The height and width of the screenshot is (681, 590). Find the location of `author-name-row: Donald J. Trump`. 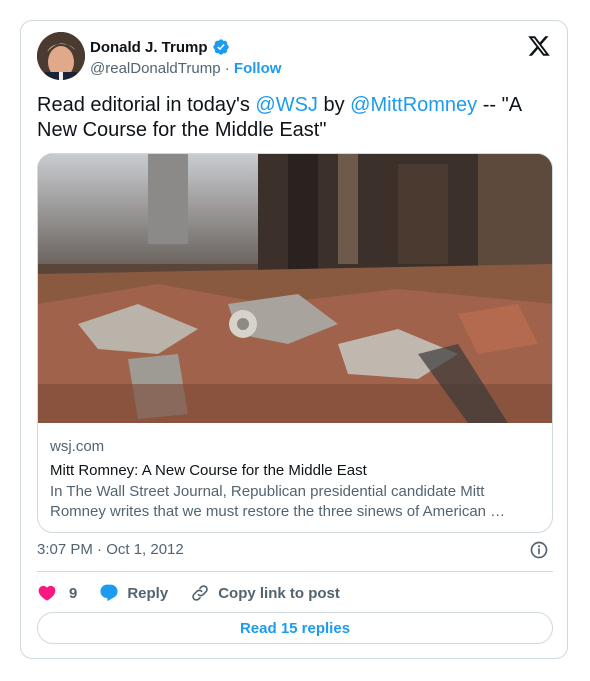

author-name-row: Donald J. Trump is located at coordinates (160, 47).